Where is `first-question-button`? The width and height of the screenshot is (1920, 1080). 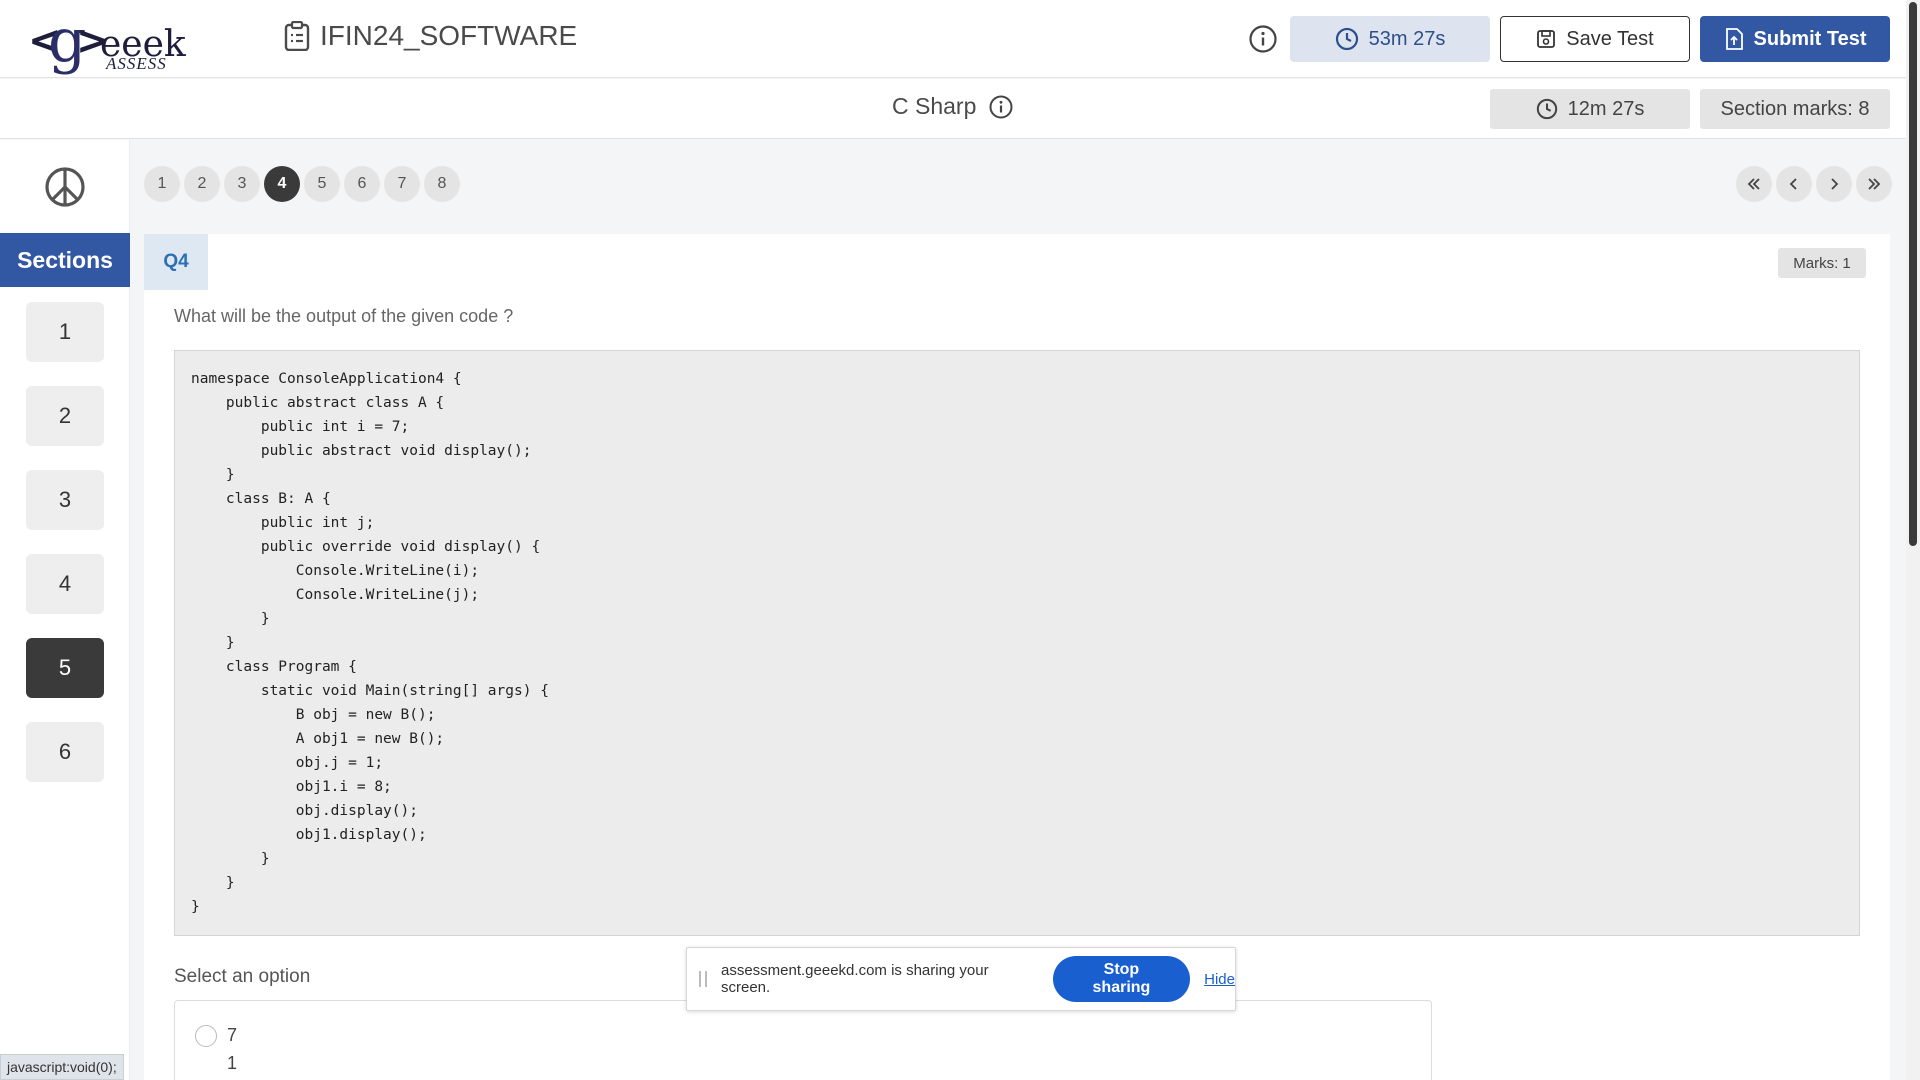
first-question-button is located at coordinates (1754, 184).